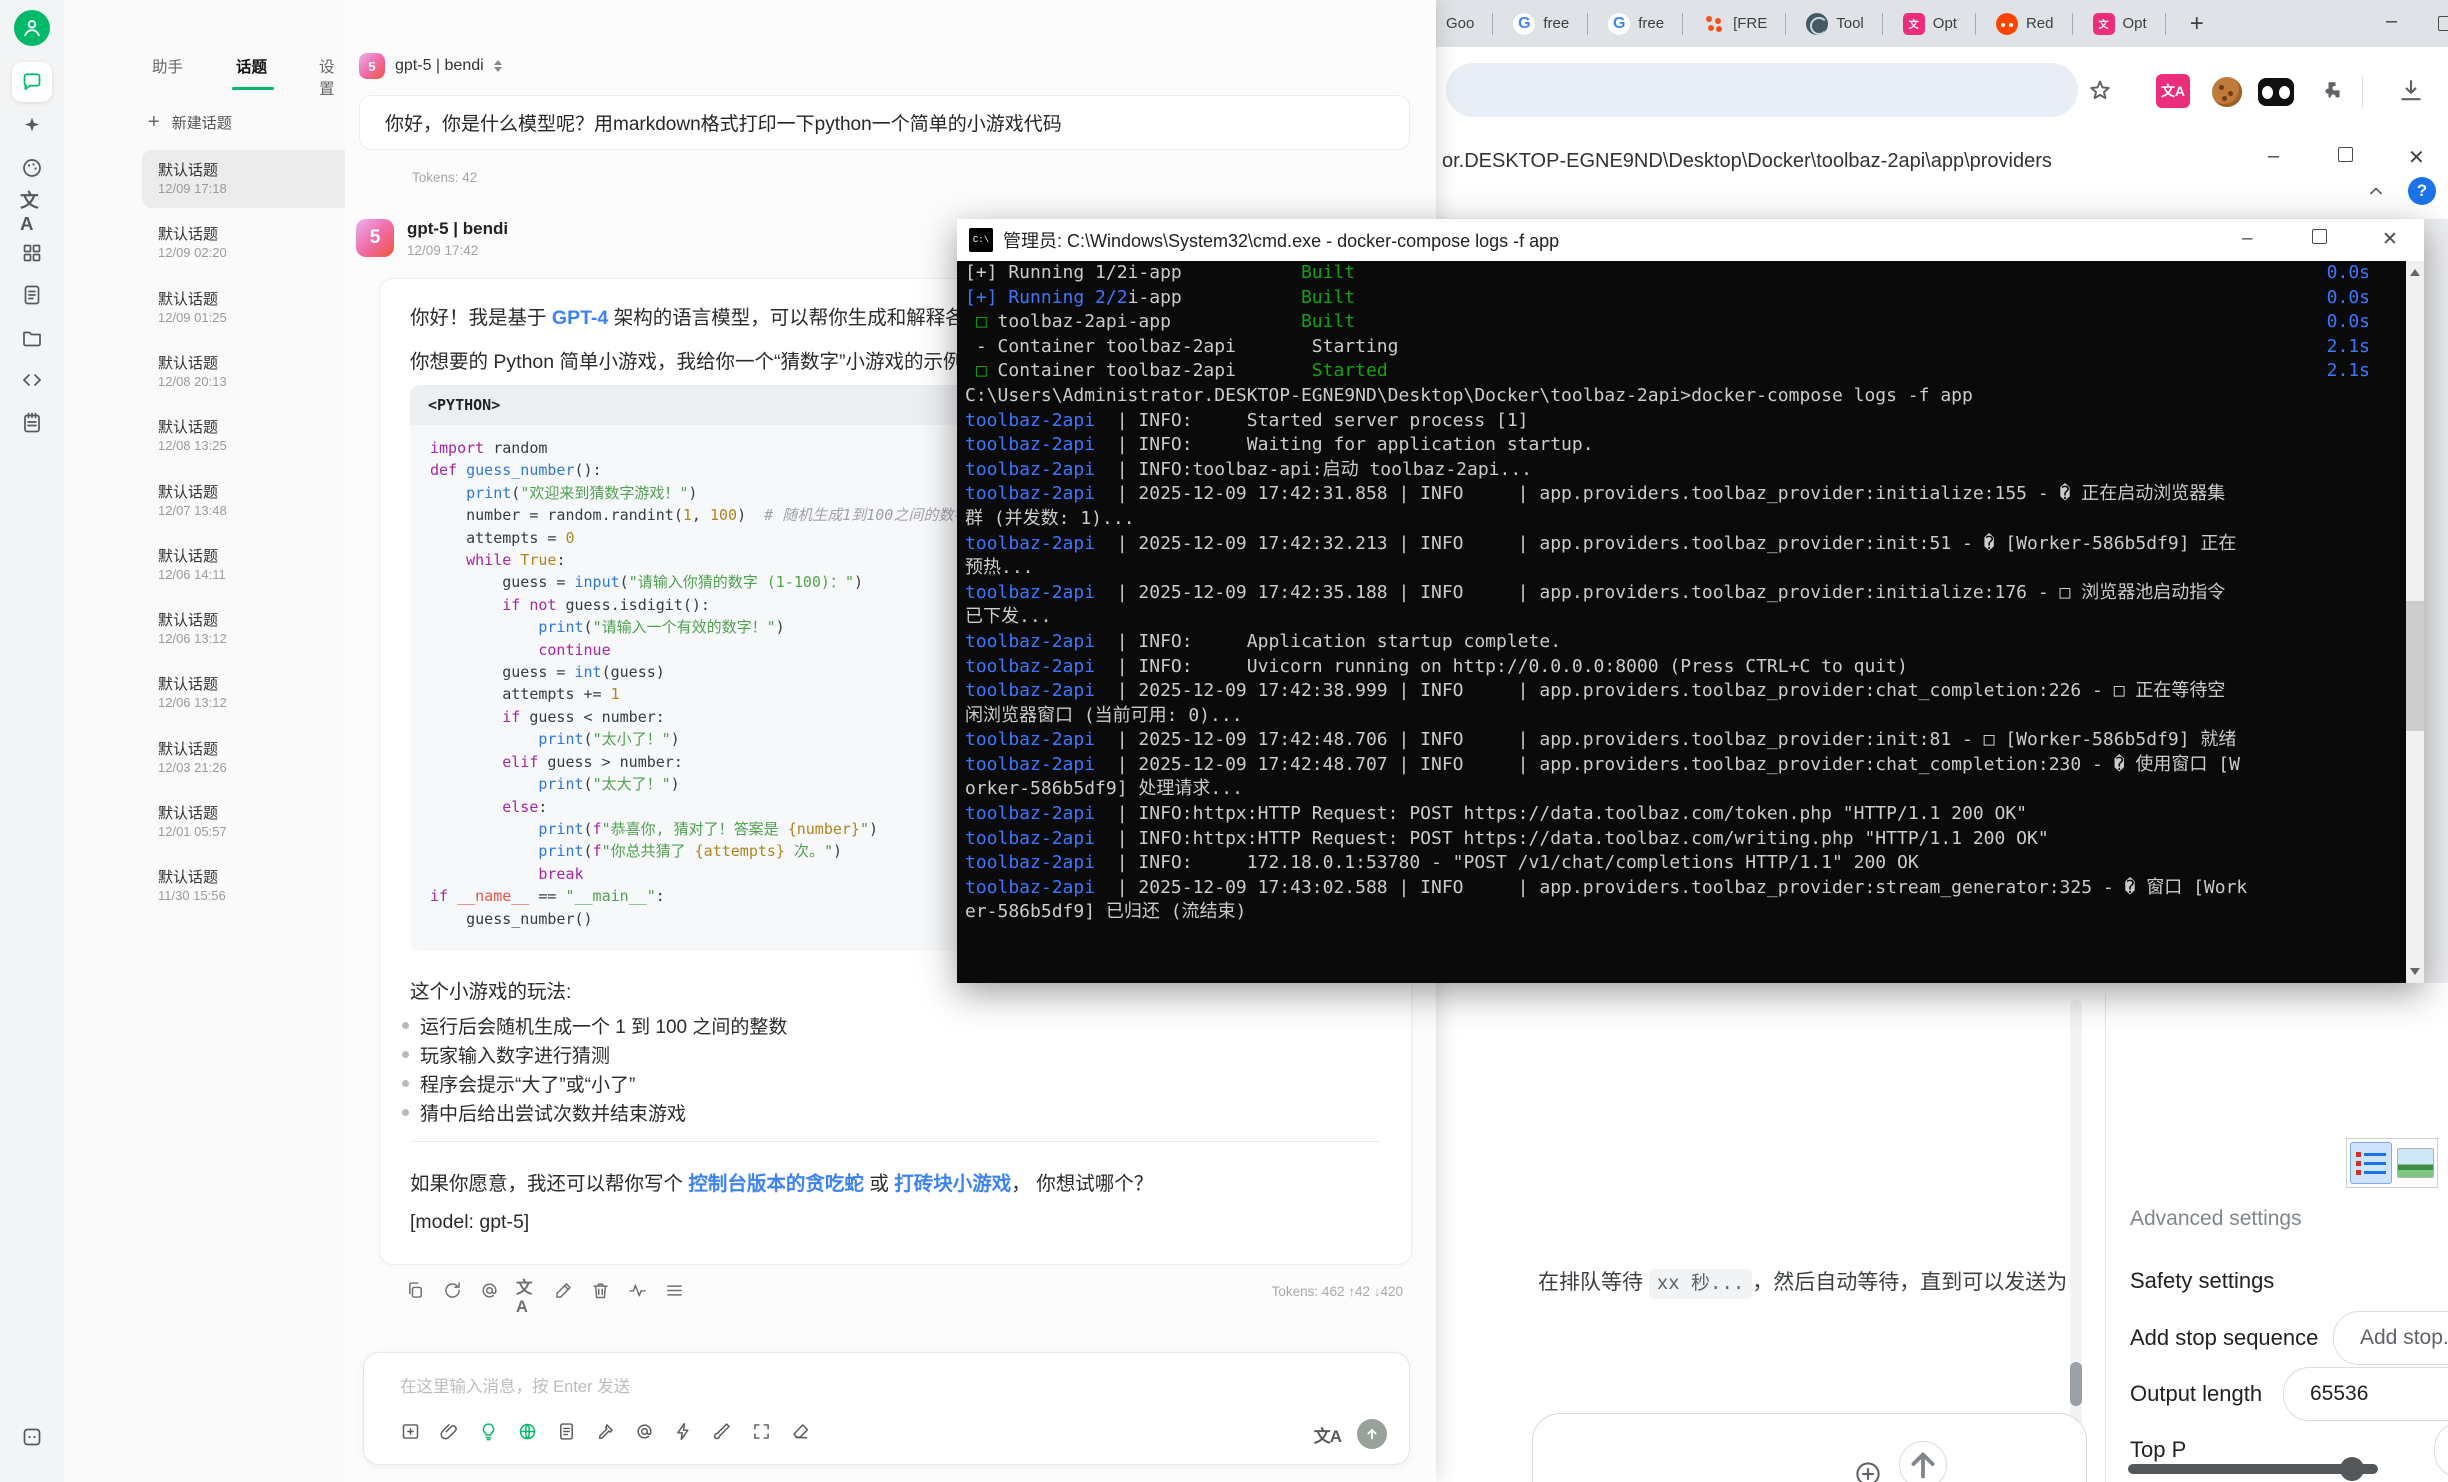 The image size is (2448, 1482). I want to click on thinking-icon, so click(488, 1434).